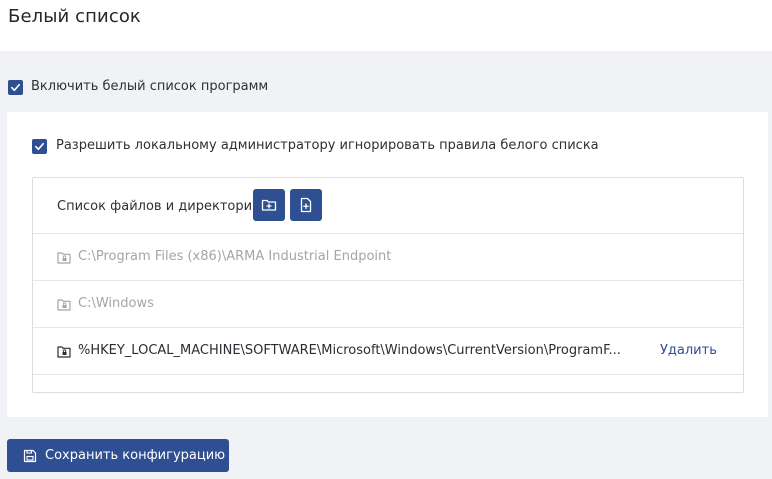  I want to click on allow-admin-checkbox, so click(39, 146).